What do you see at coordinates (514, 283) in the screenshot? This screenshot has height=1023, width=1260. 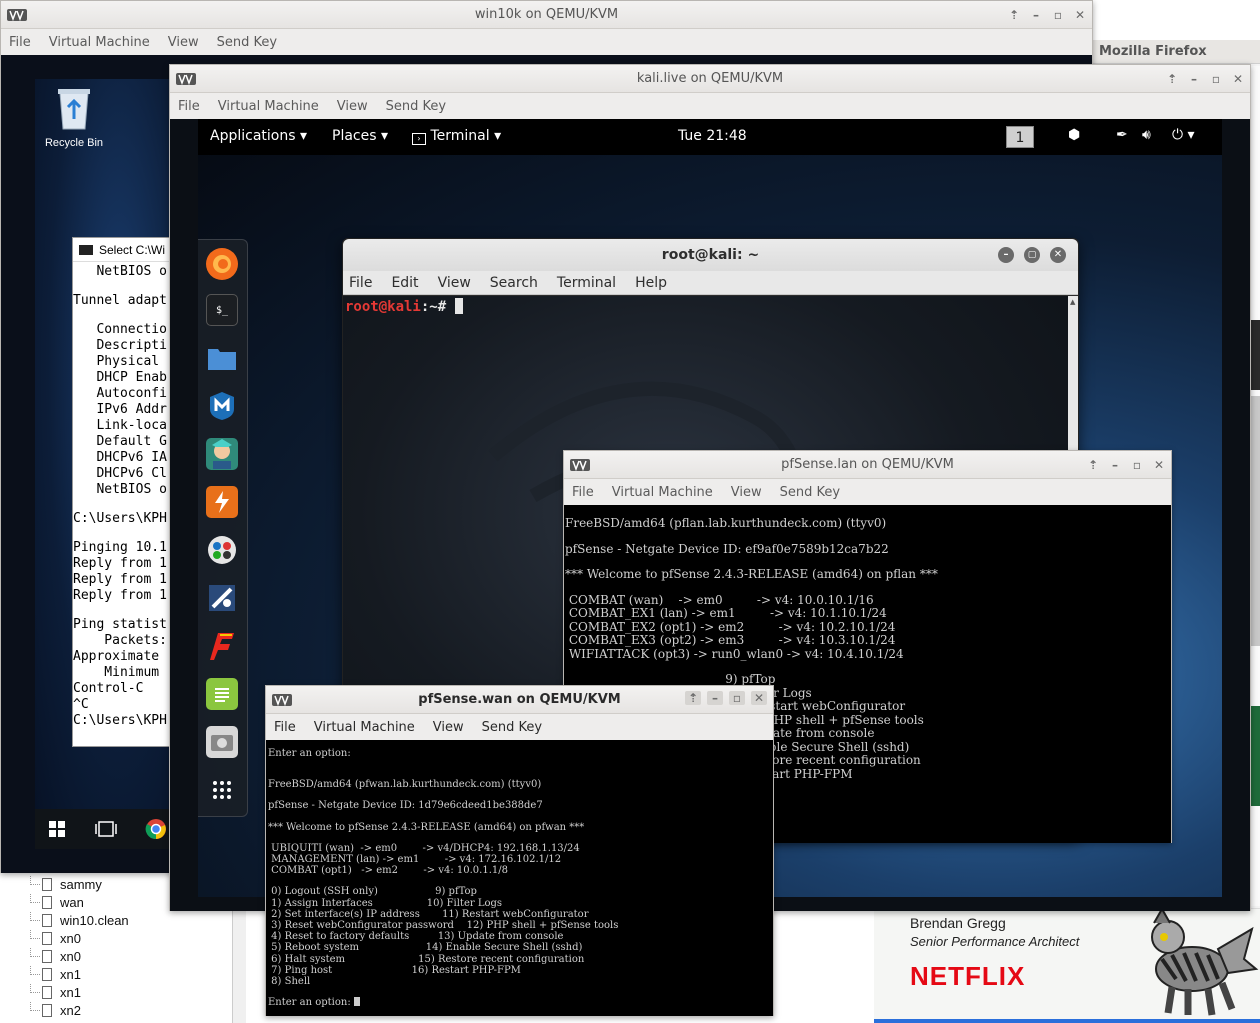 I see `terminal-menu-search: Search` at bounding box center [514, 283].